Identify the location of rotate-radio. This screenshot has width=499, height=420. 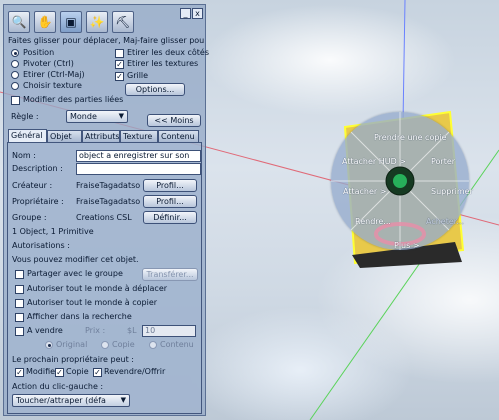
(15, 64).